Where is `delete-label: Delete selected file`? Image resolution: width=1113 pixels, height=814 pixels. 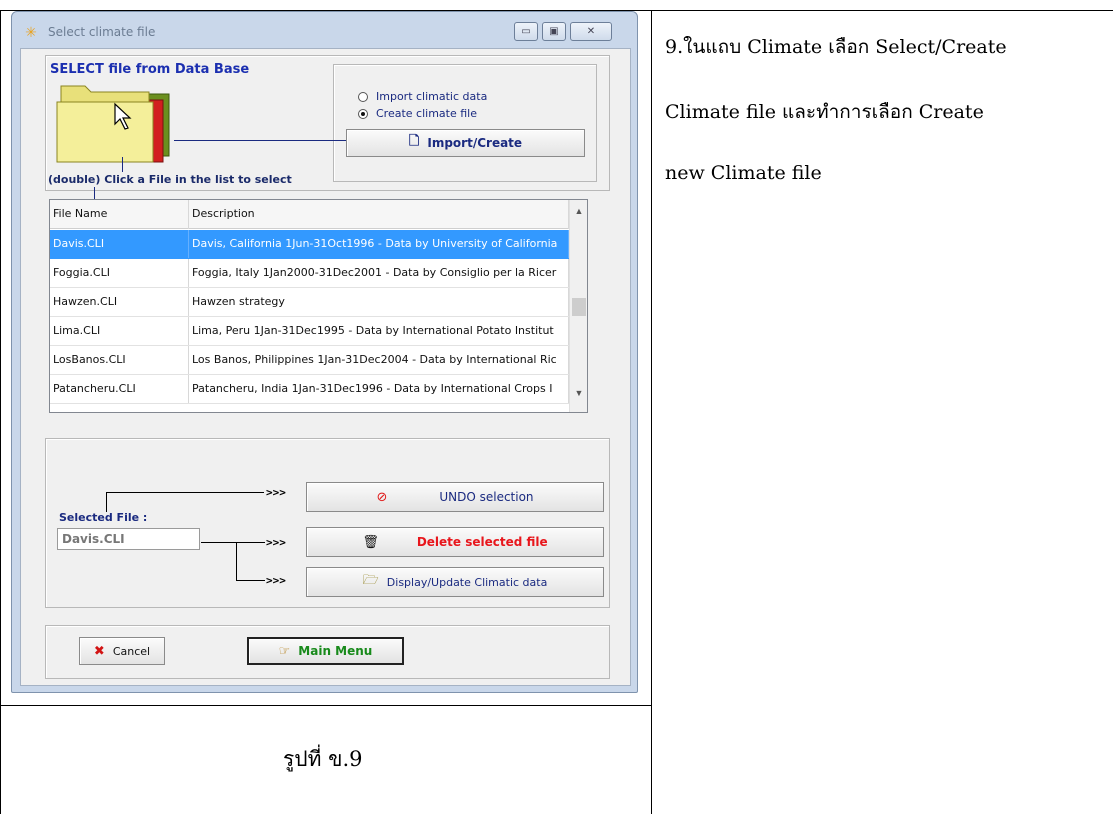 delete-label: Delete selected file is located at coordinates (482, 542).